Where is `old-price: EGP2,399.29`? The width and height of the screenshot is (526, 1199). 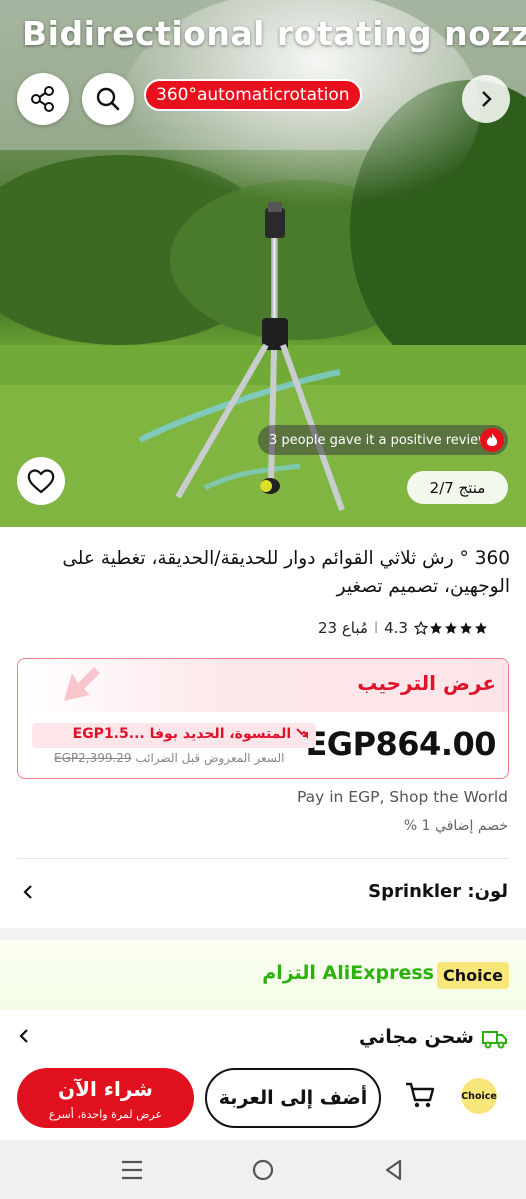 old-price: EGP2,399.29 is located at coordinates (93, 758).